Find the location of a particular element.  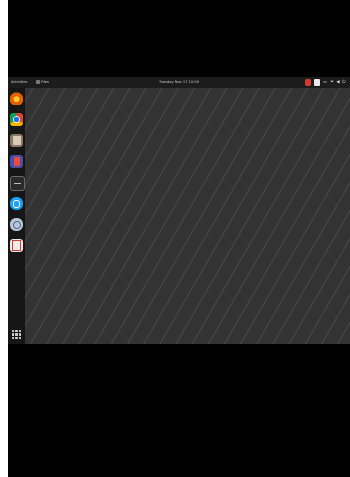

system-tray: en ⏷ ◀ ⏻ is located at coordinates (325, 82).